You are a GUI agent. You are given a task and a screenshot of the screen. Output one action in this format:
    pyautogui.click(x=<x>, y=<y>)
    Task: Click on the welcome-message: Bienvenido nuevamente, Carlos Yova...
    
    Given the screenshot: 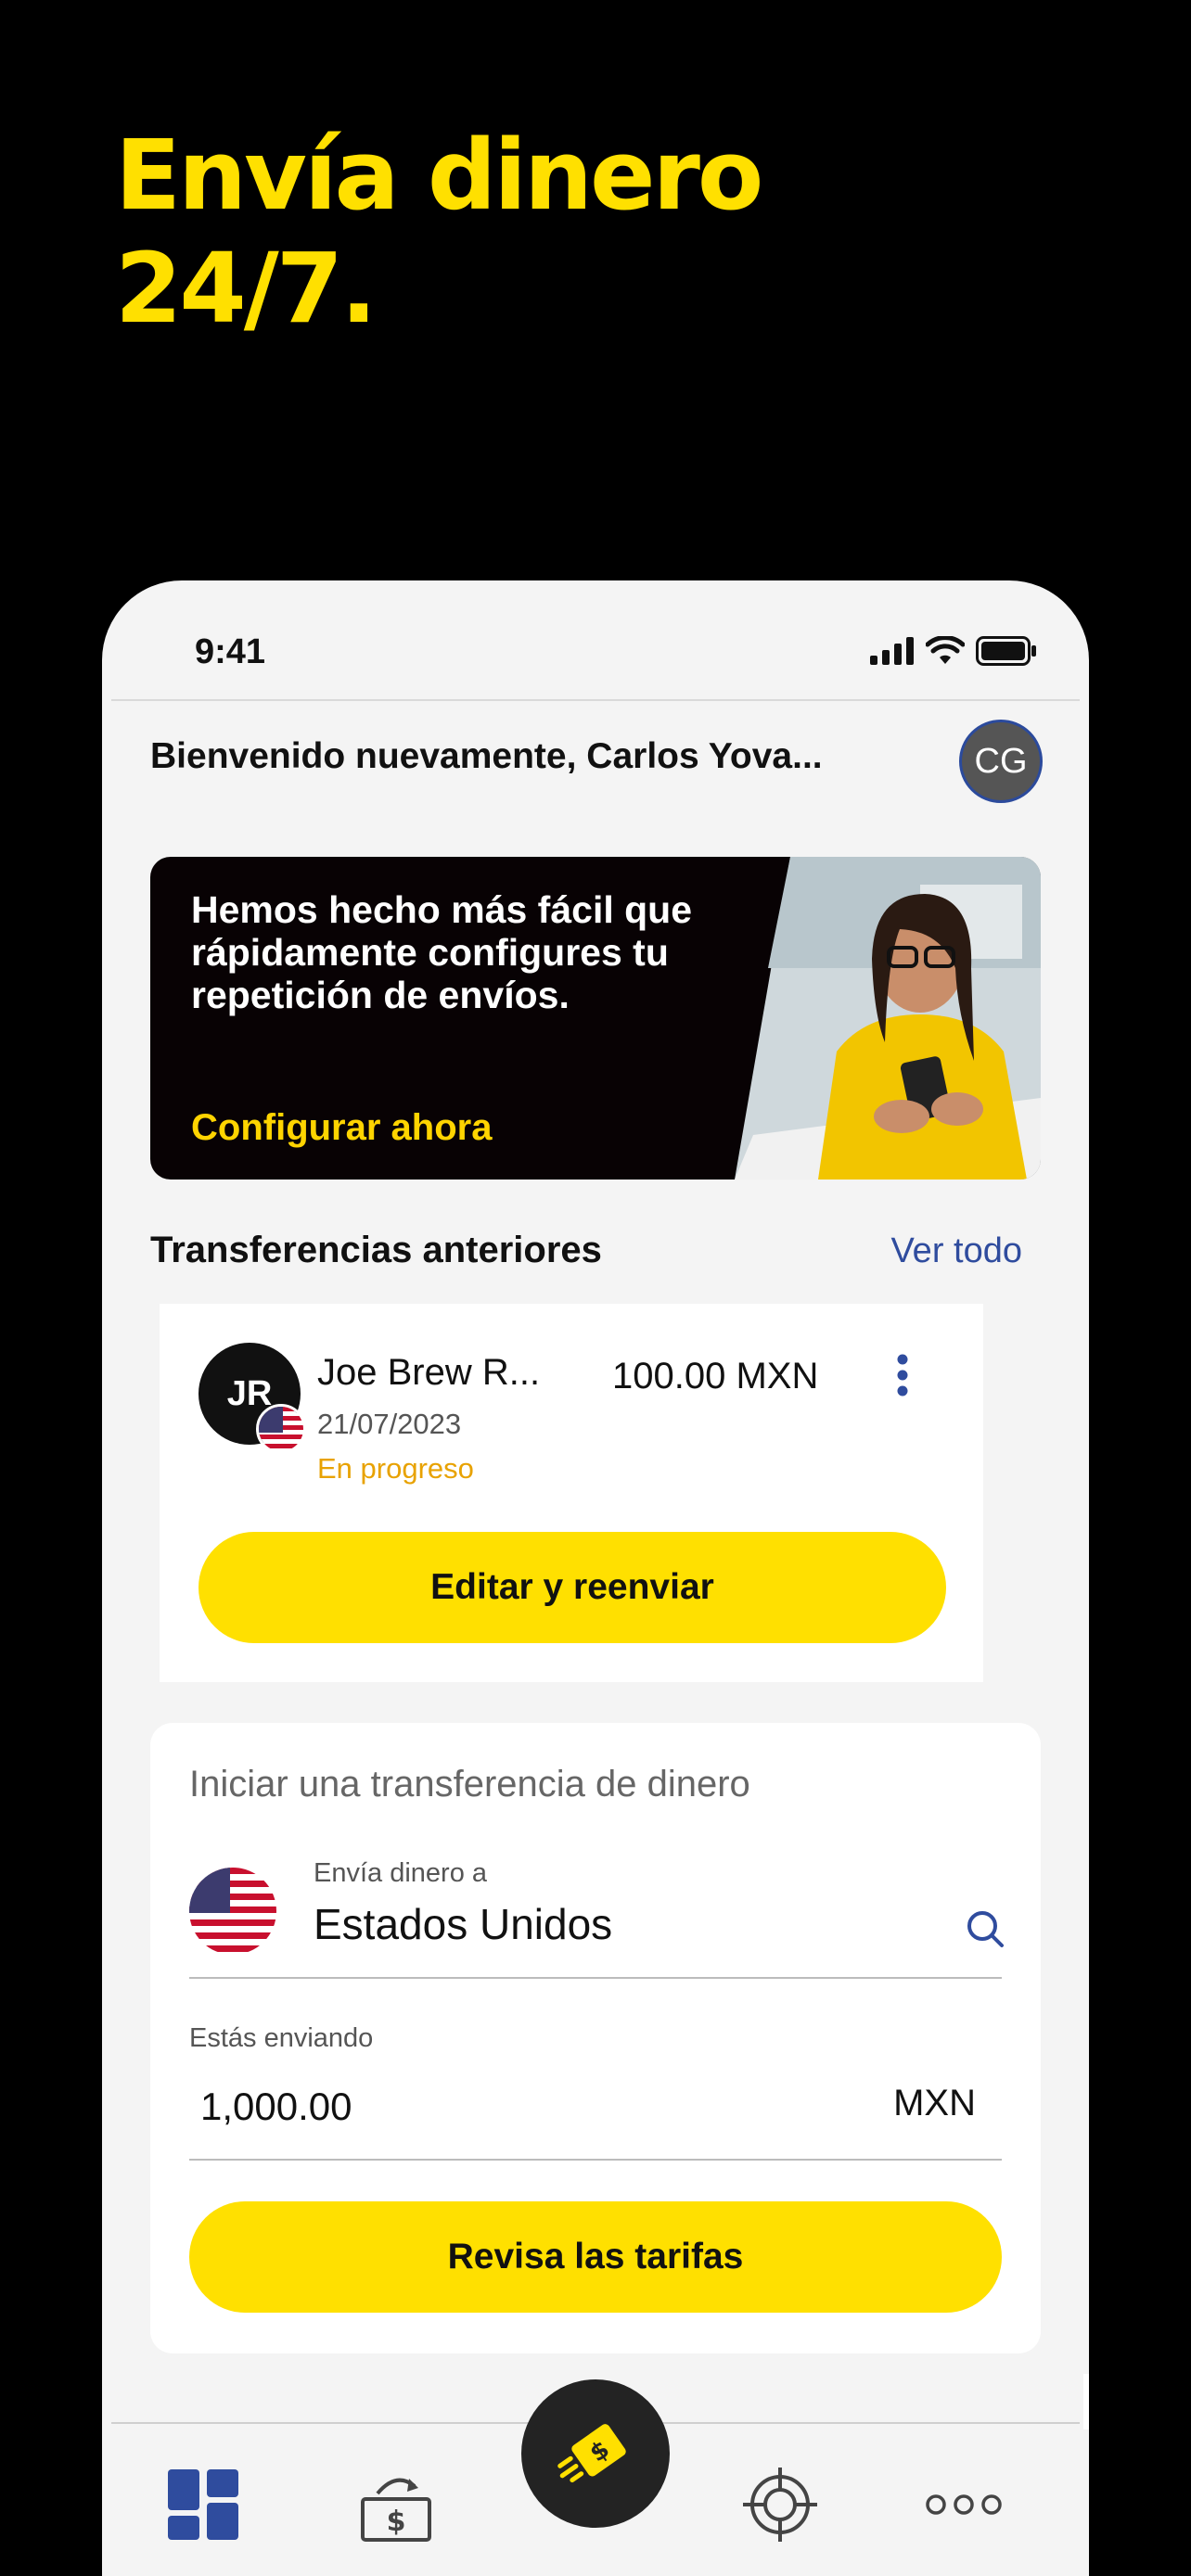 What is the action you would take?
    pyautogui.click(x=486, y=756)
    